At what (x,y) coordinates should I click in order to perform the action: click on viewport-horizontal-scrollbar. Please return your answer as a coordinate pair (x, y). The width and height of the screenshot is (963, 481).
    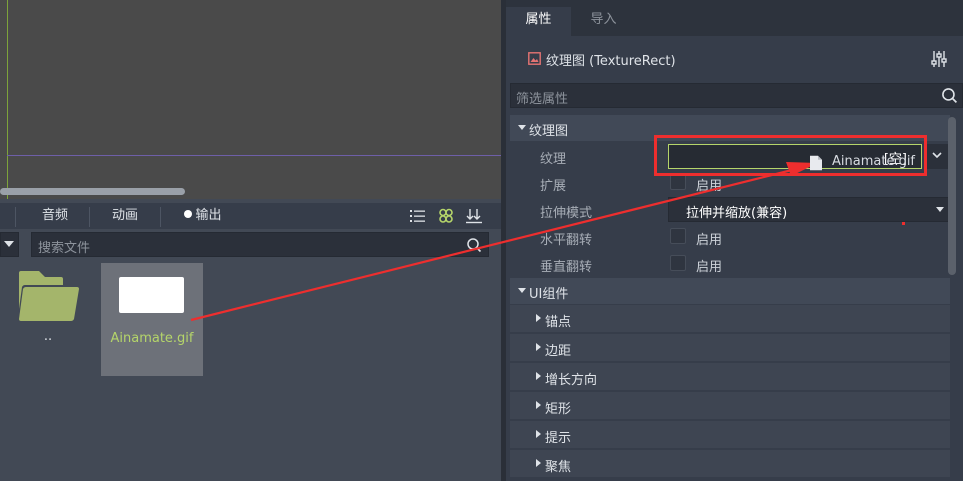
    Looking at the image, I should click on (92, 191).